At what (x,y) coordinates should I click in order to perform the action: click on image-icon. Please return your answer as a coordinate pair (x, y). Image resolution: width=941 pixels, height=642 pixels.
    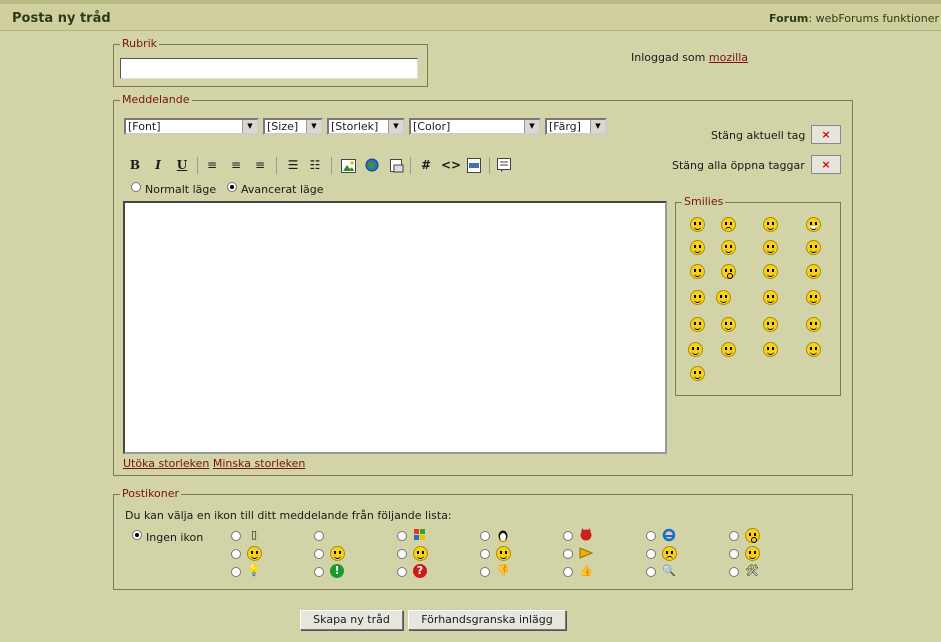
    Looking at the image, I should click on (348, 165).